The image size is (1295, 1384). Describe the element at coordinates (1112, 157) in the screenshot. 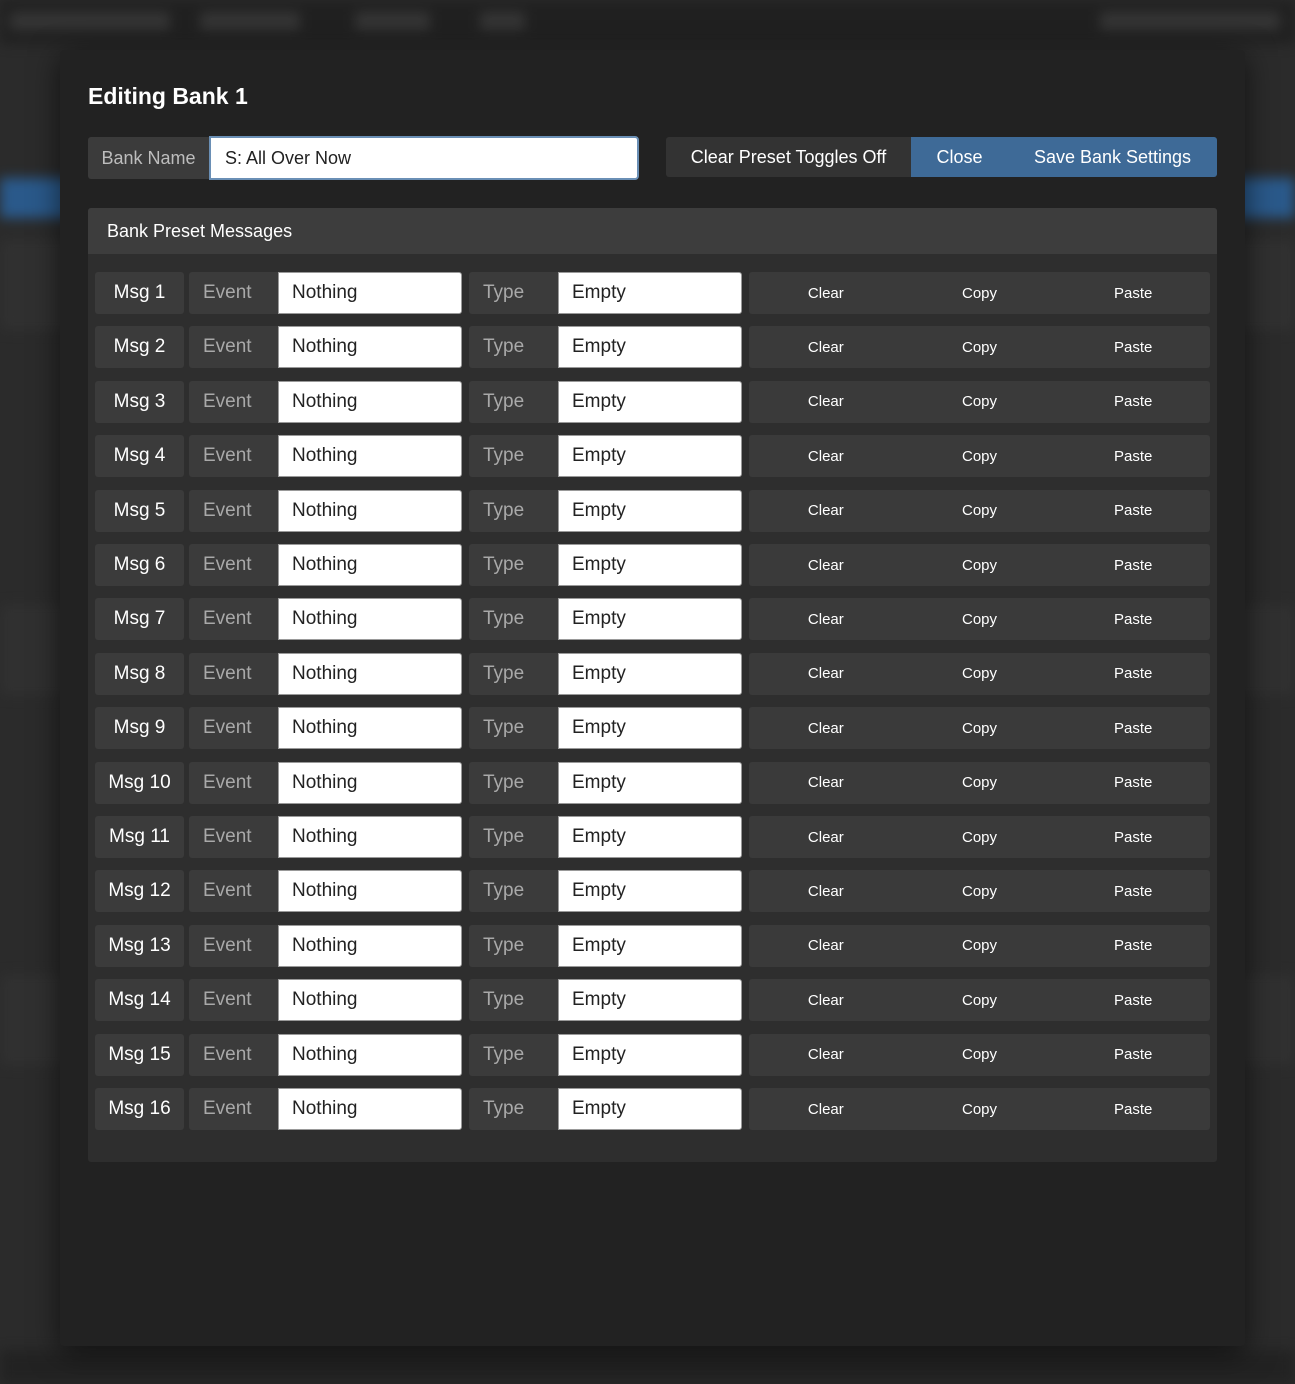

I see `save-bank-settings-button: Save Bank Settings` at that location.